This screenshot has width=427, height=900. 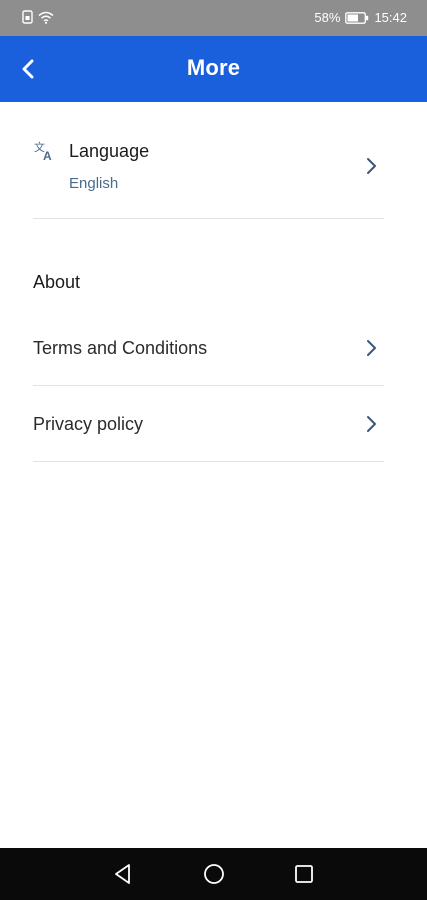 I want to click on wifi-icon, so click(x=46, y=17).